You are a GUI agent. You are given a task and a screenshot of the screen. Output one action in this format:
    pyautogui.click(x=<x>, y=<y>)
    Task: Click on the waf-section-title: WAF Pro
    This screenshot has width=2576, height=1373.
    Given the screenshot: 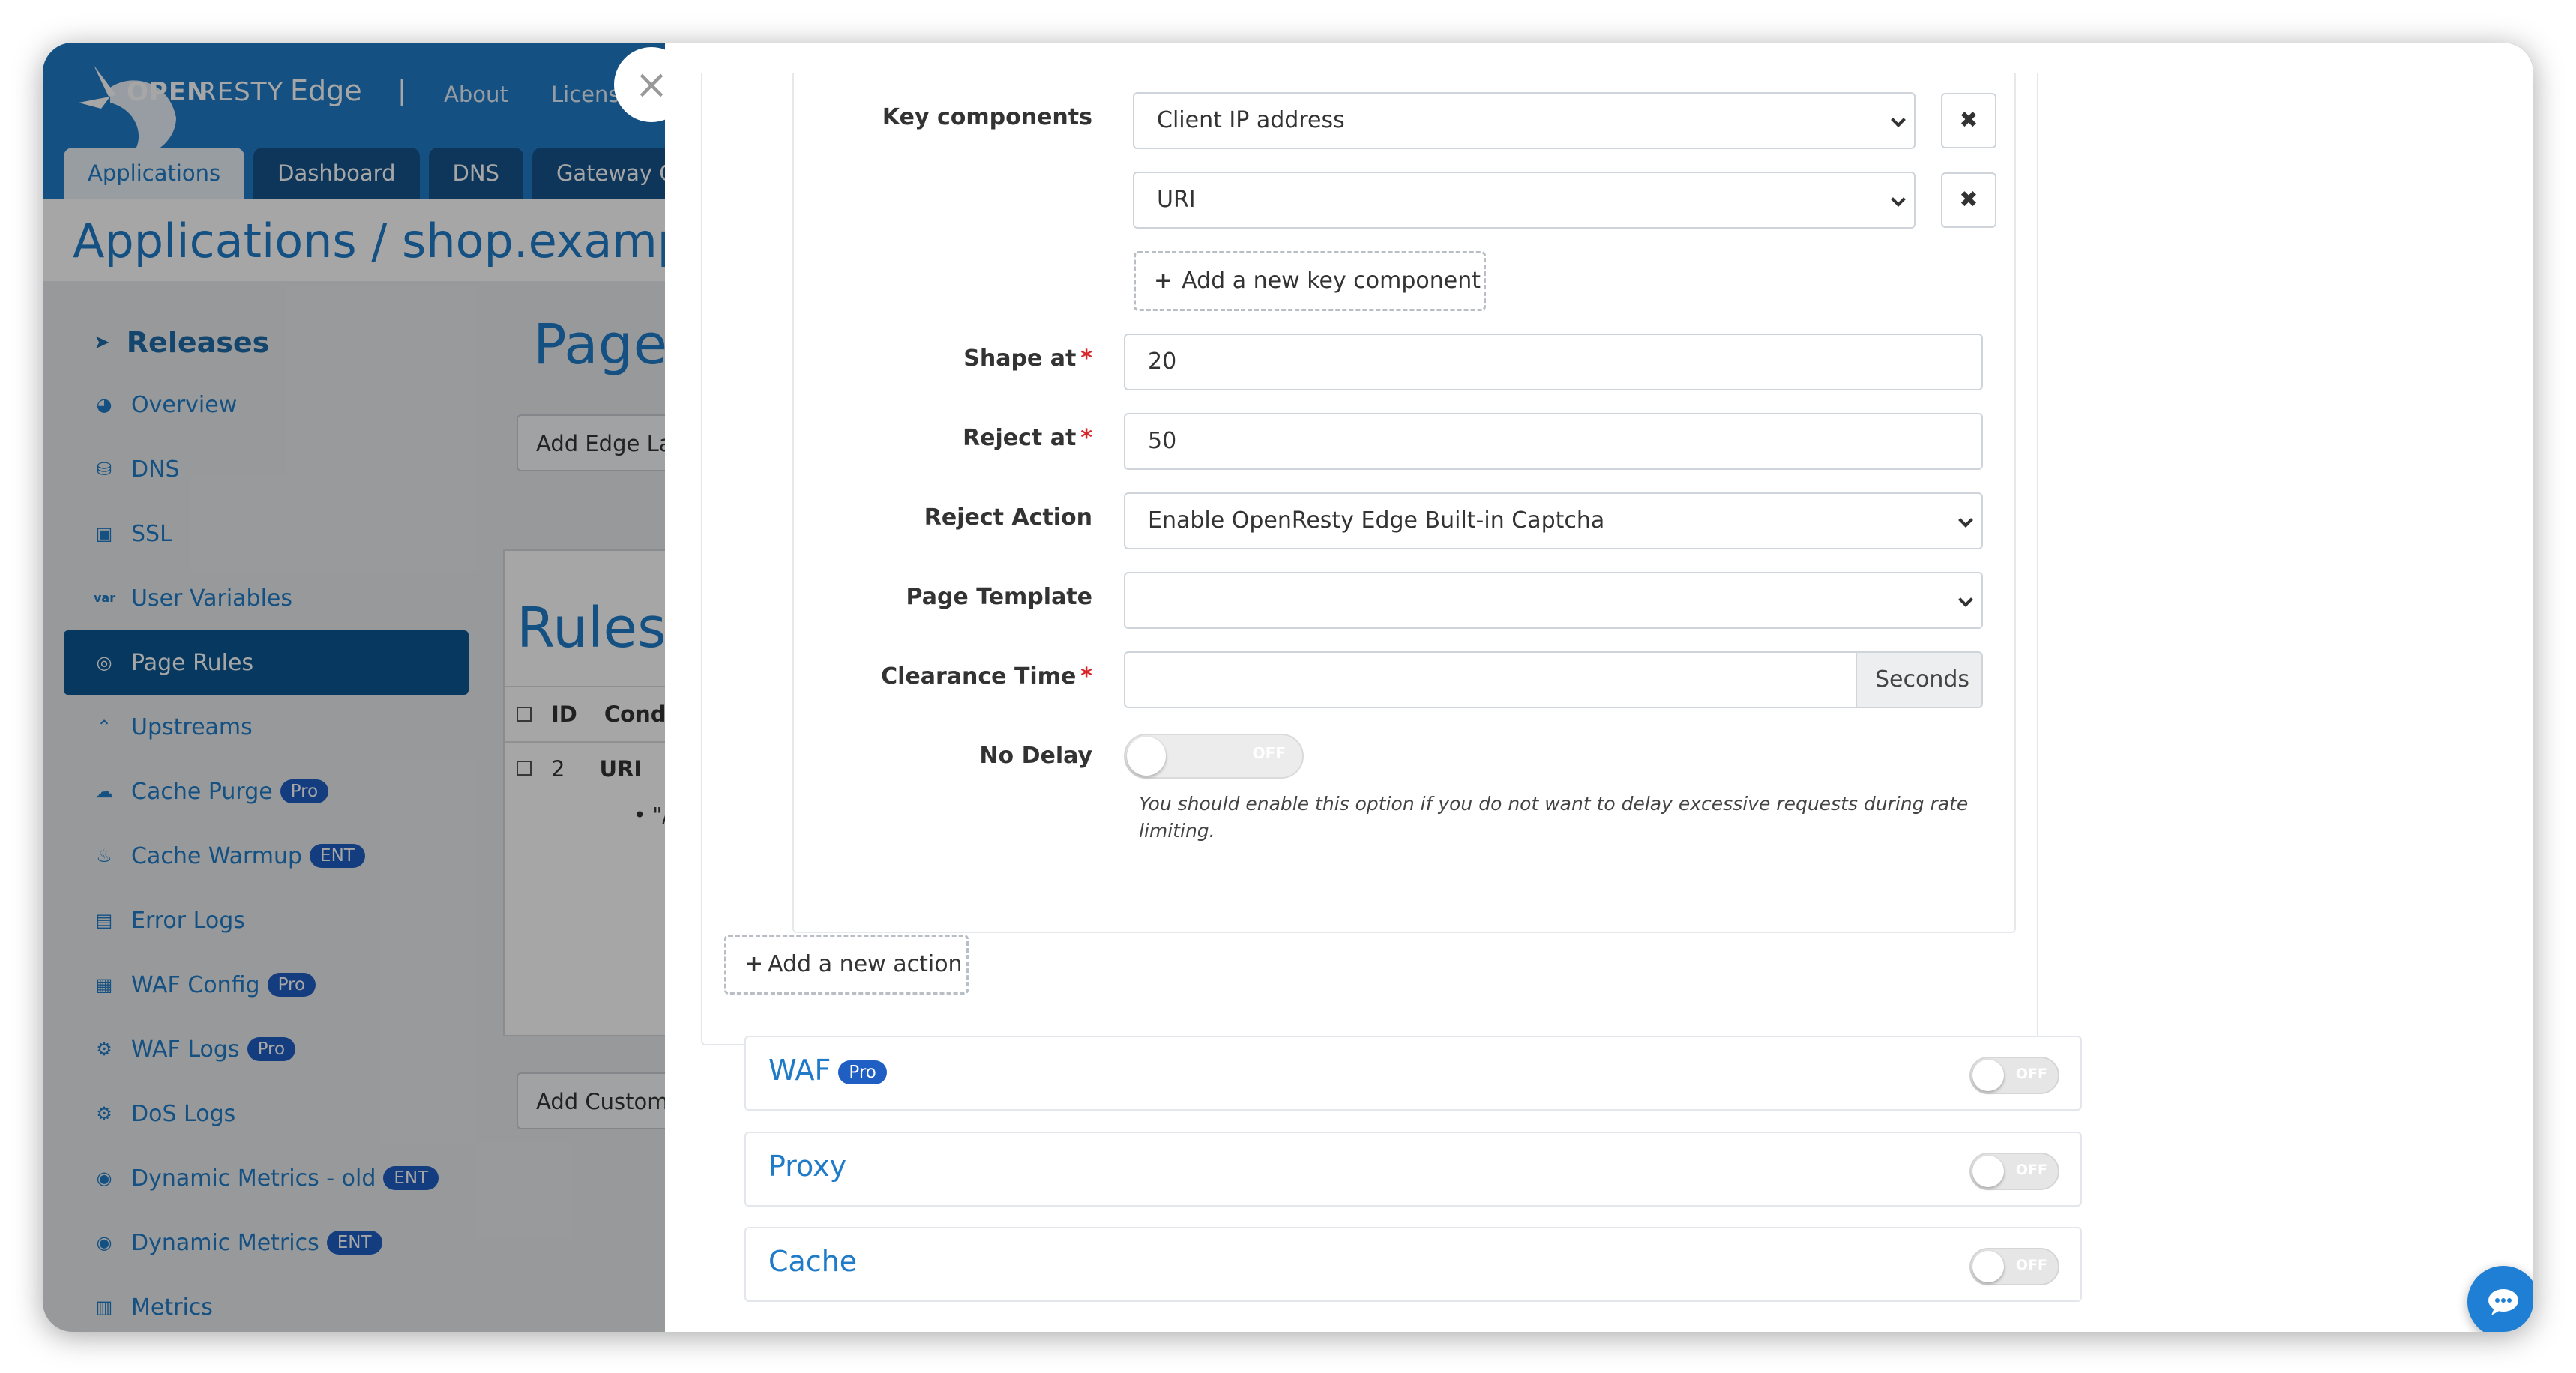 What is the action you would take?
    pyautogui.click(x=828, y=1070)
    